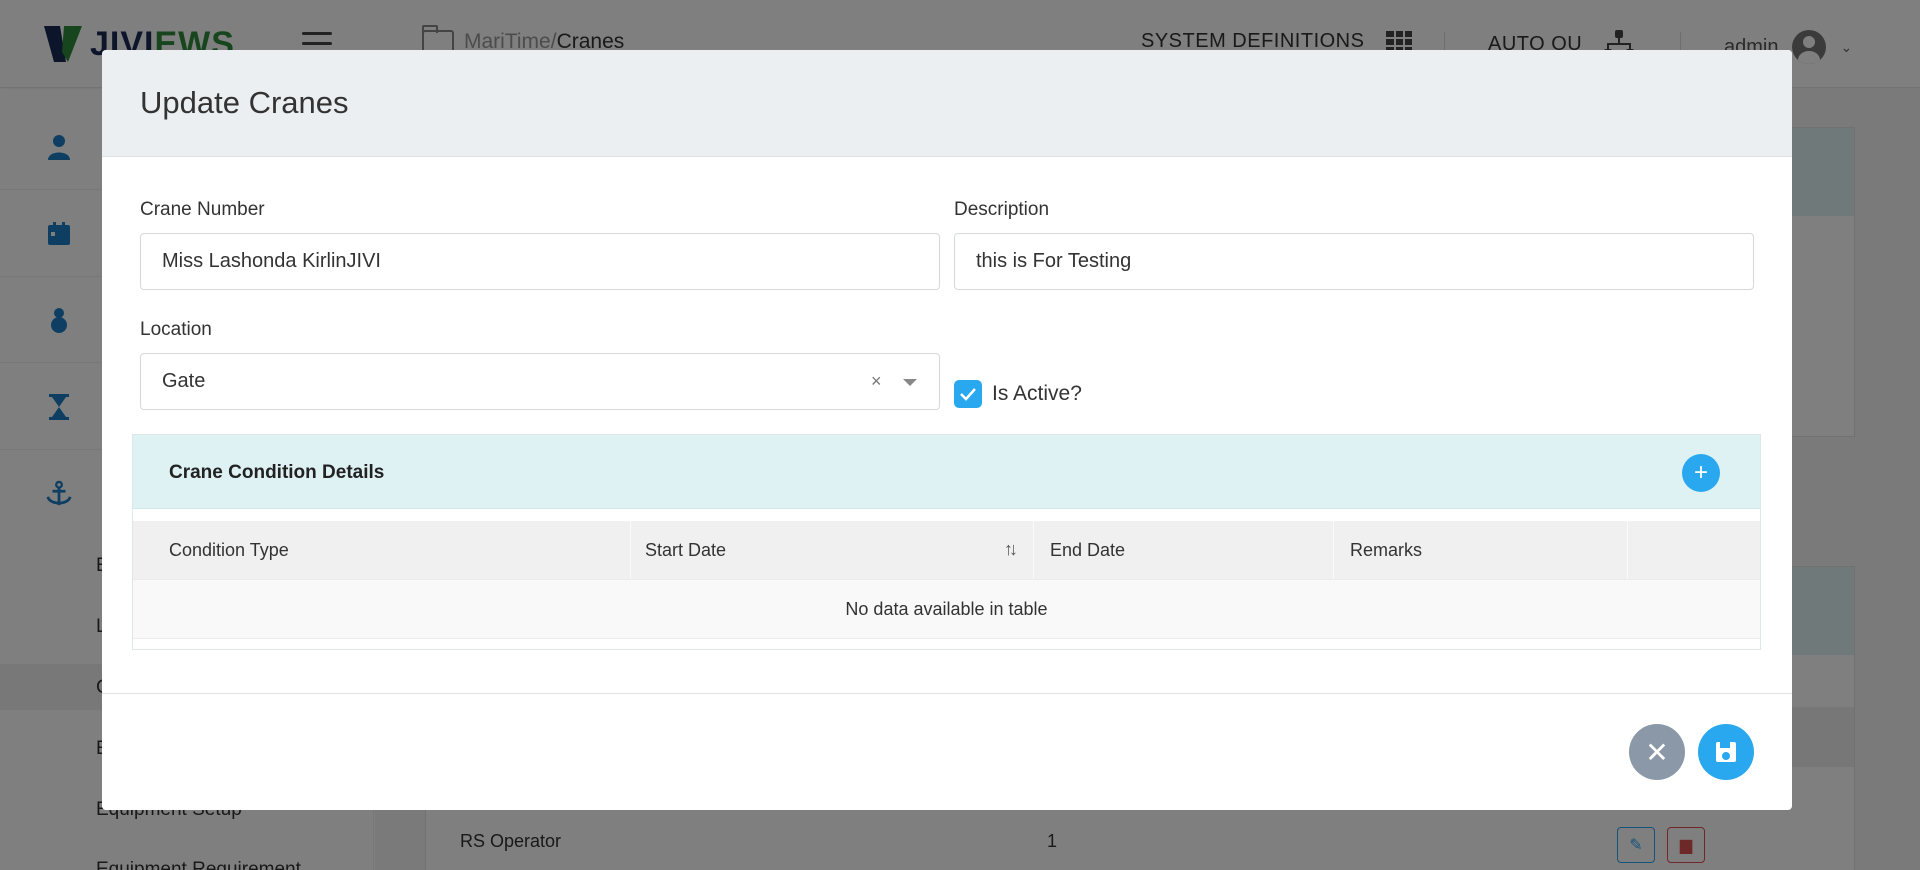 This screenshot has height=870, width=1920. I want to click on description-input: this is For Testing, so click(1354, 261).